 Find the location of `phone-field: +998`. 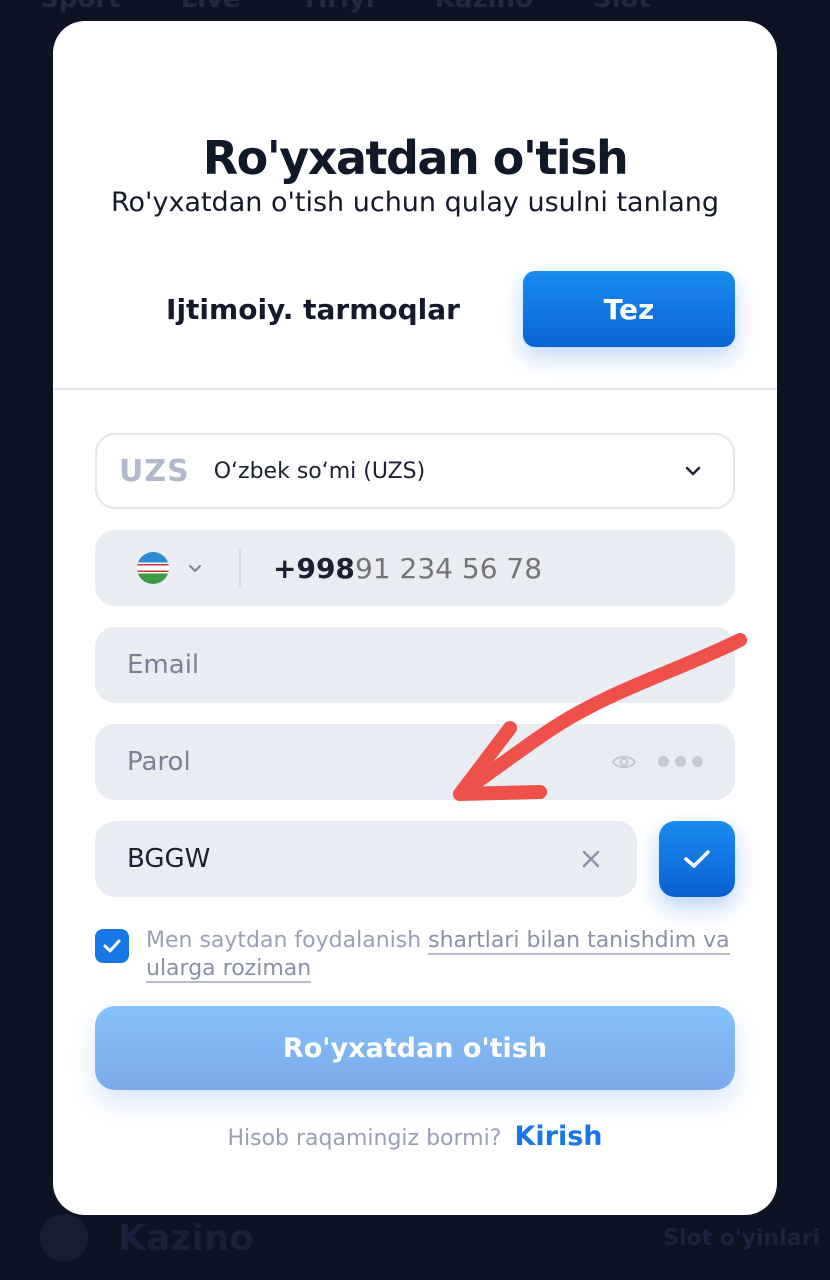

phone-field: +998 is located at coordinates (415, 568).